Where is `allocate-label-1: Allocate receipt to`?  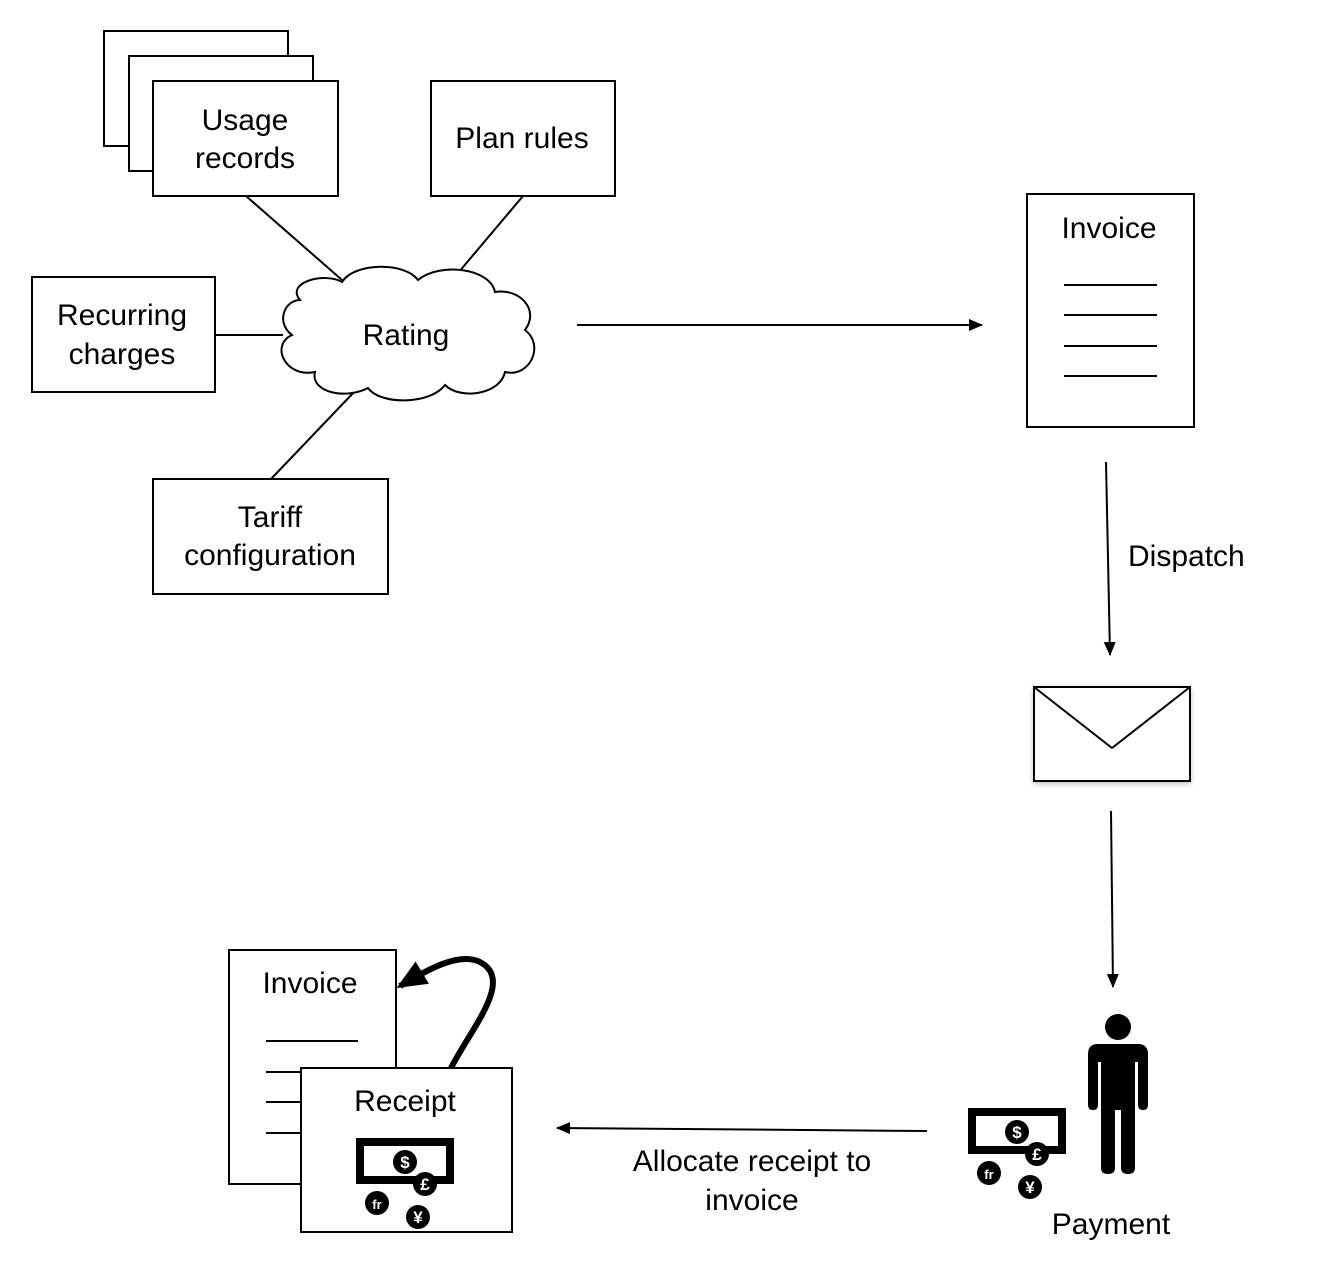 allocate-label-1: Allocate receipt to is located at coordinates (752, 1161).